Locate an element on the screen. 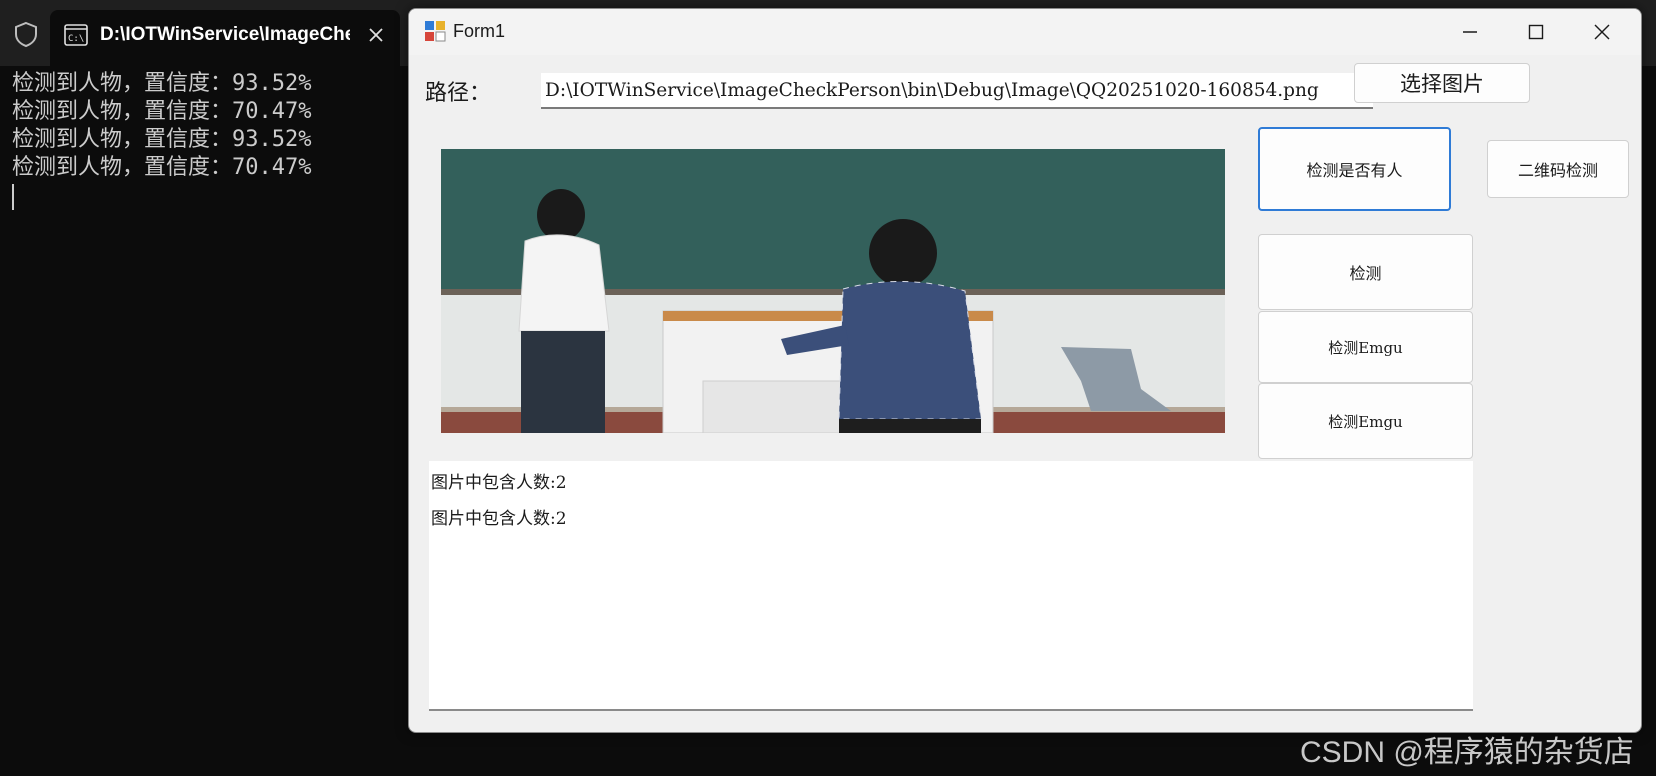  form-titlebar: Form1 is located at coordinates (1025, 32).